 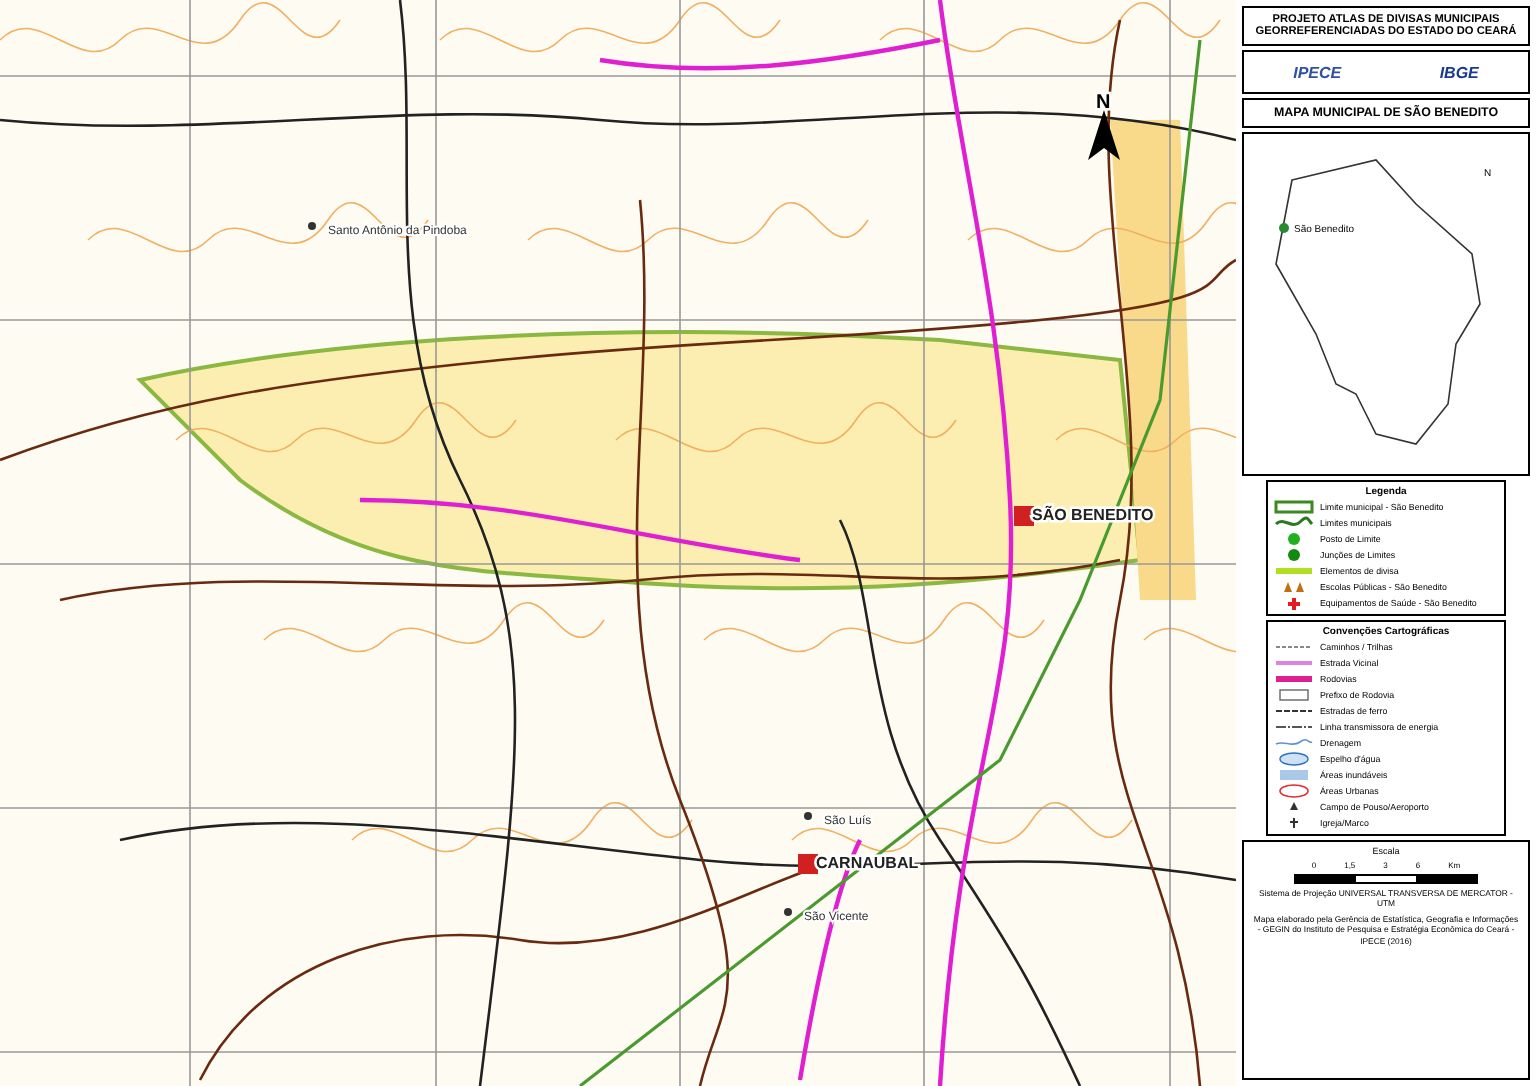 I want to click on convention-prefix-icon, so click(x=1294, y=695).